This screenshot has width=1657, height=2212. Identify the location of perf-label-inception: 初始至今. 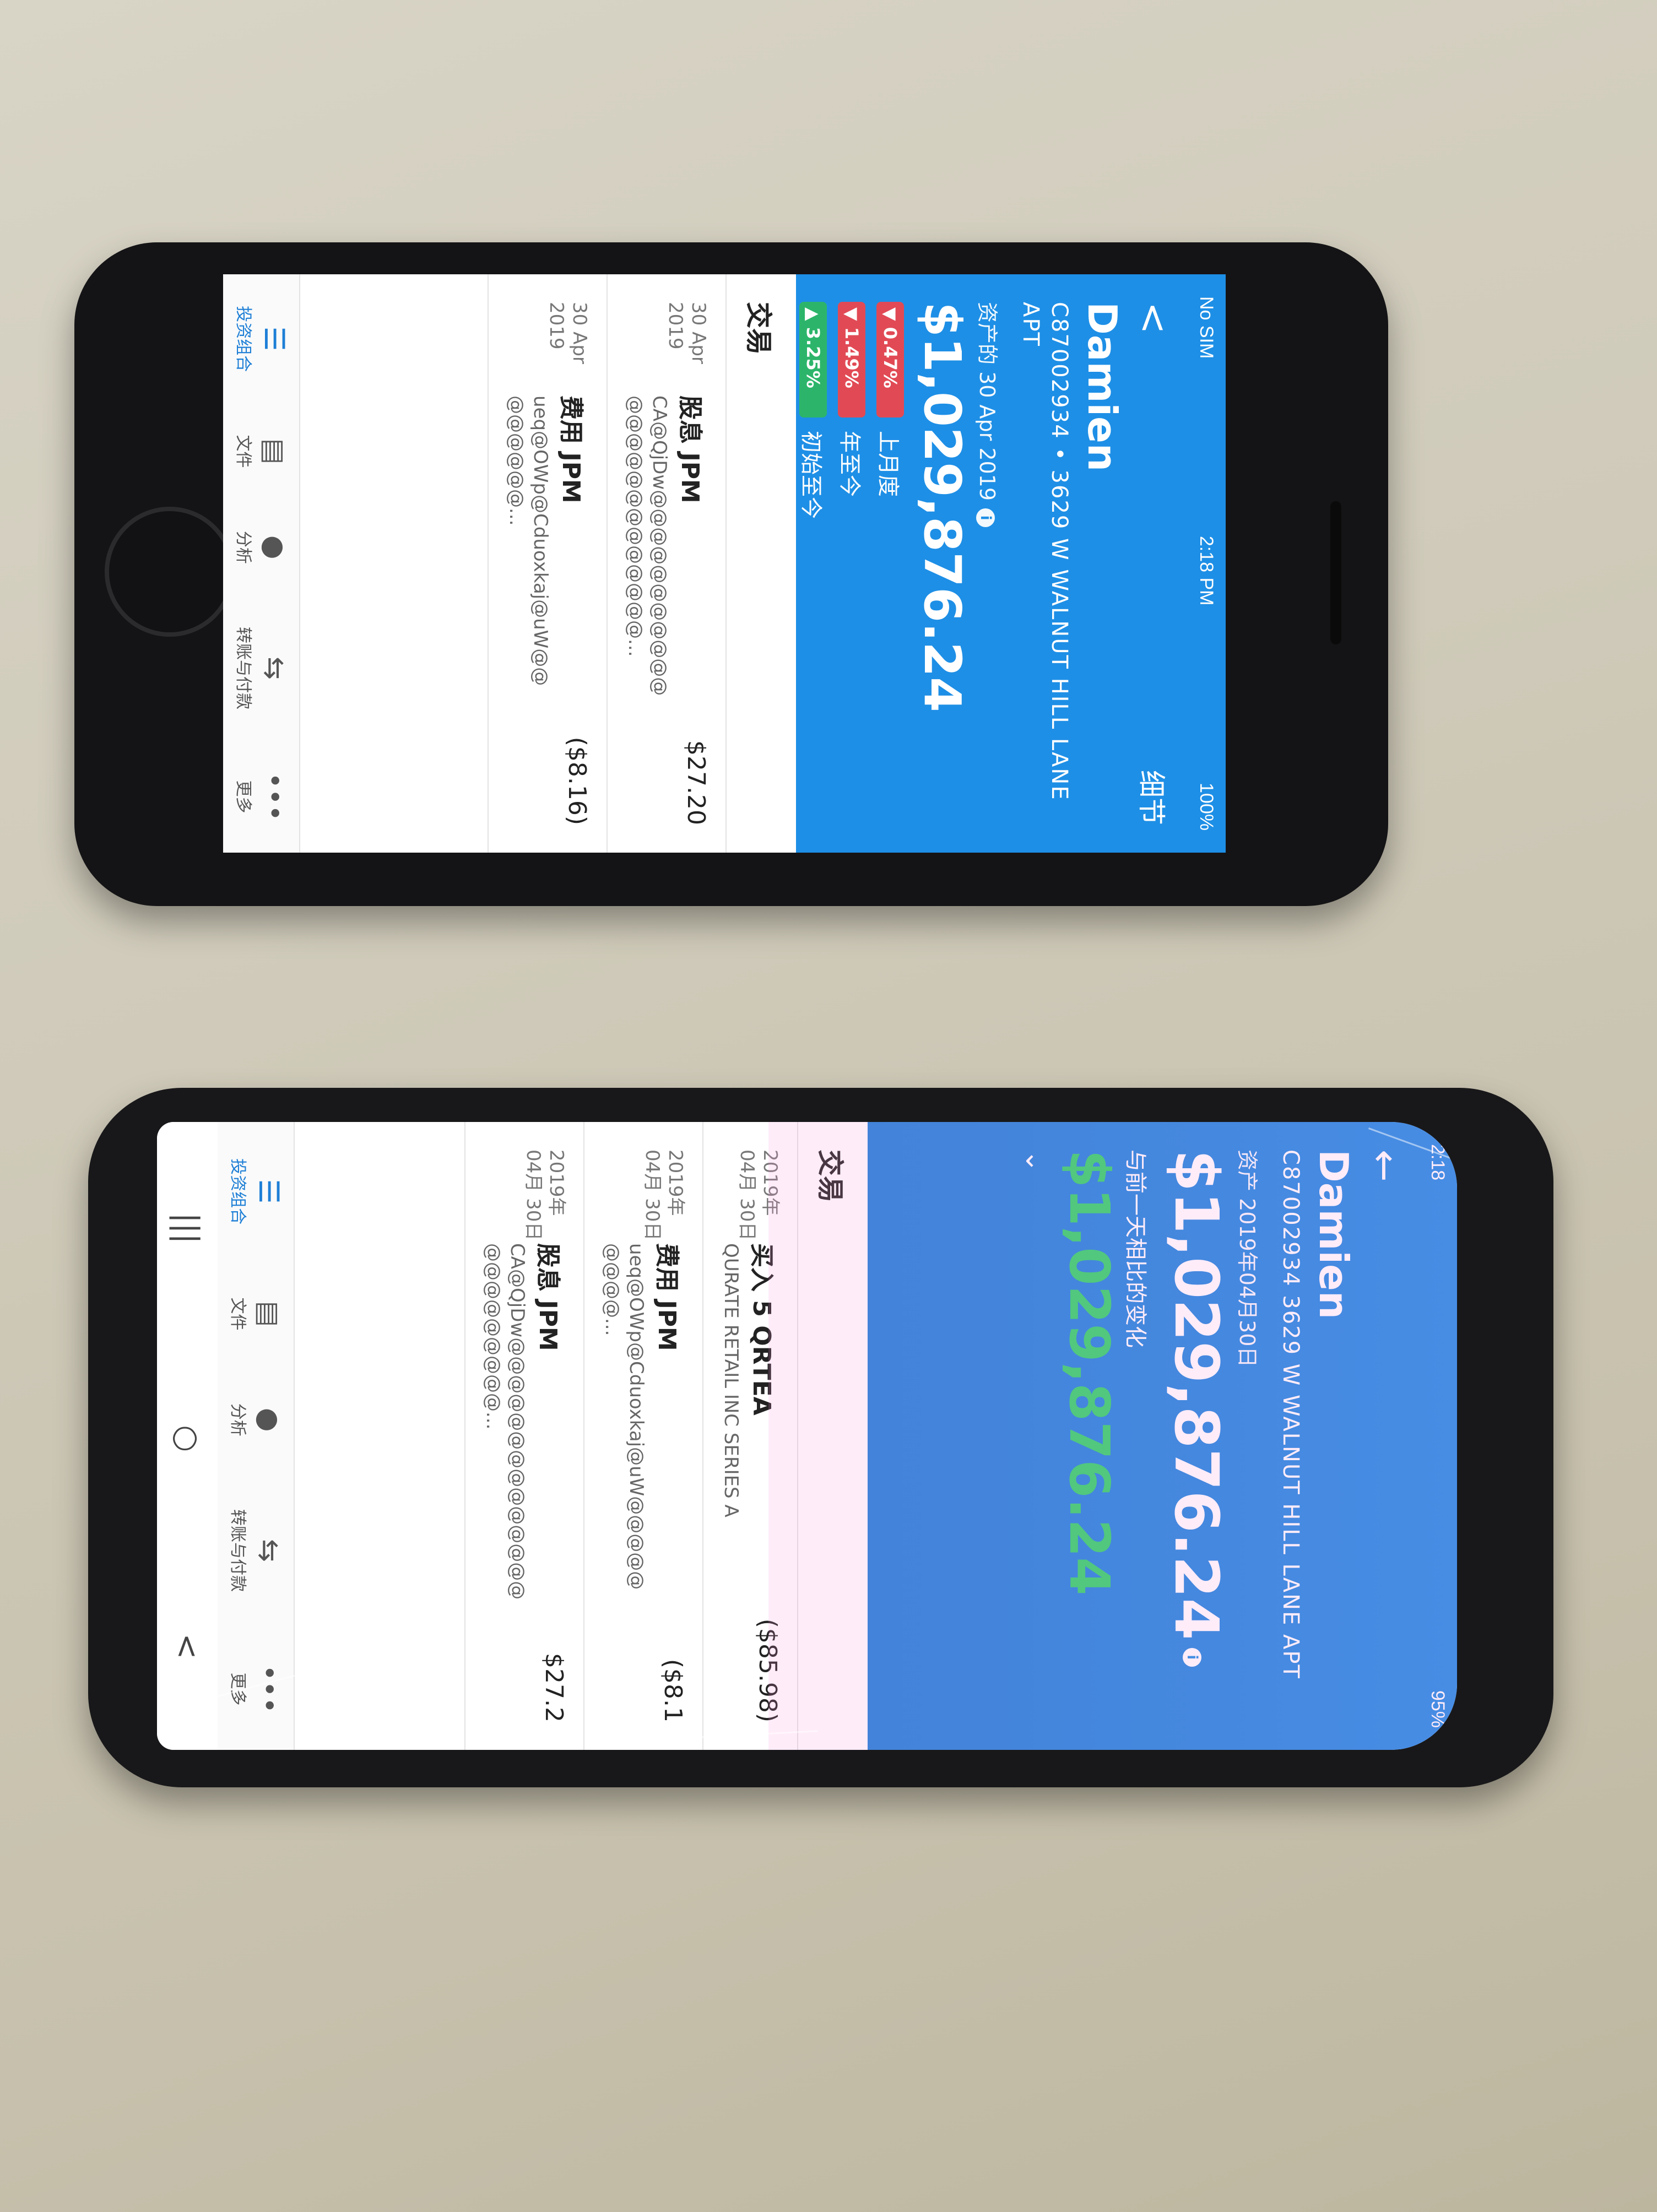
(811, 475).